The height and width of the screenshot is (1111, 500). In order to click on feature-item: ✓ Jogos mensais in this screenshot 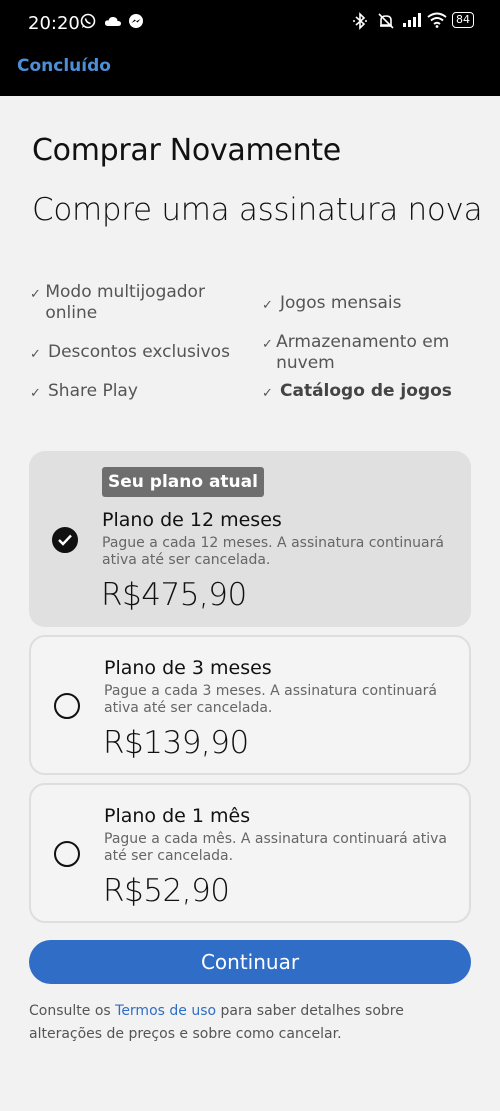, I will do `click(366, 304)`.